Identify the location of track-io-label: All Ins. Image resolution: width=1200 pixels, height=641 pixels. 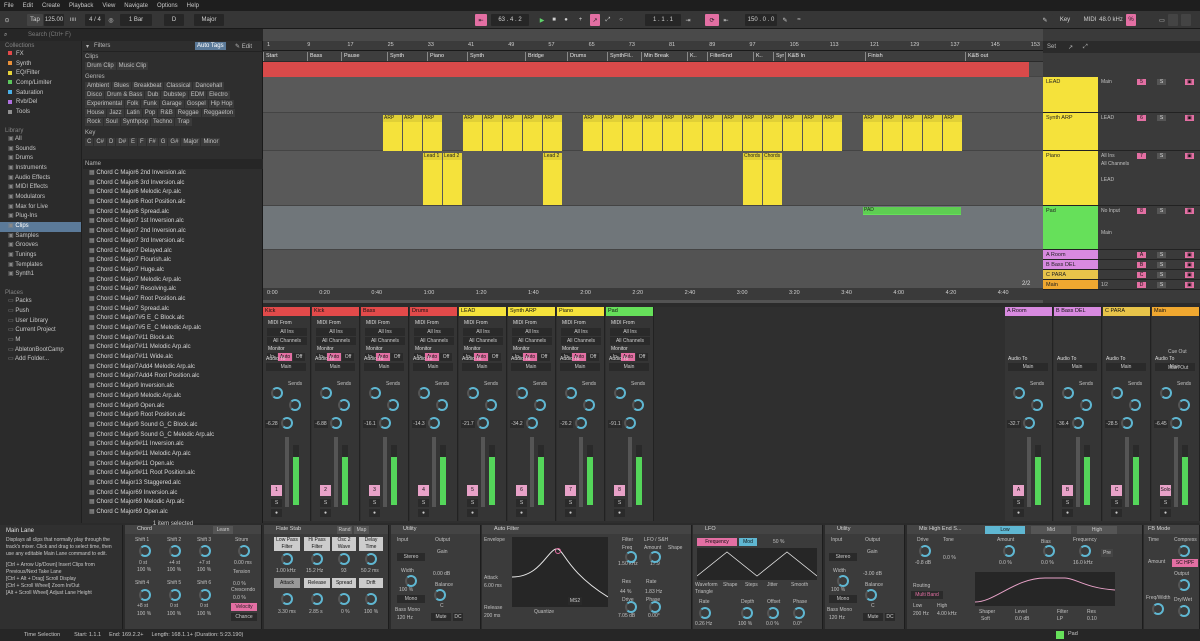
(1108, 156).